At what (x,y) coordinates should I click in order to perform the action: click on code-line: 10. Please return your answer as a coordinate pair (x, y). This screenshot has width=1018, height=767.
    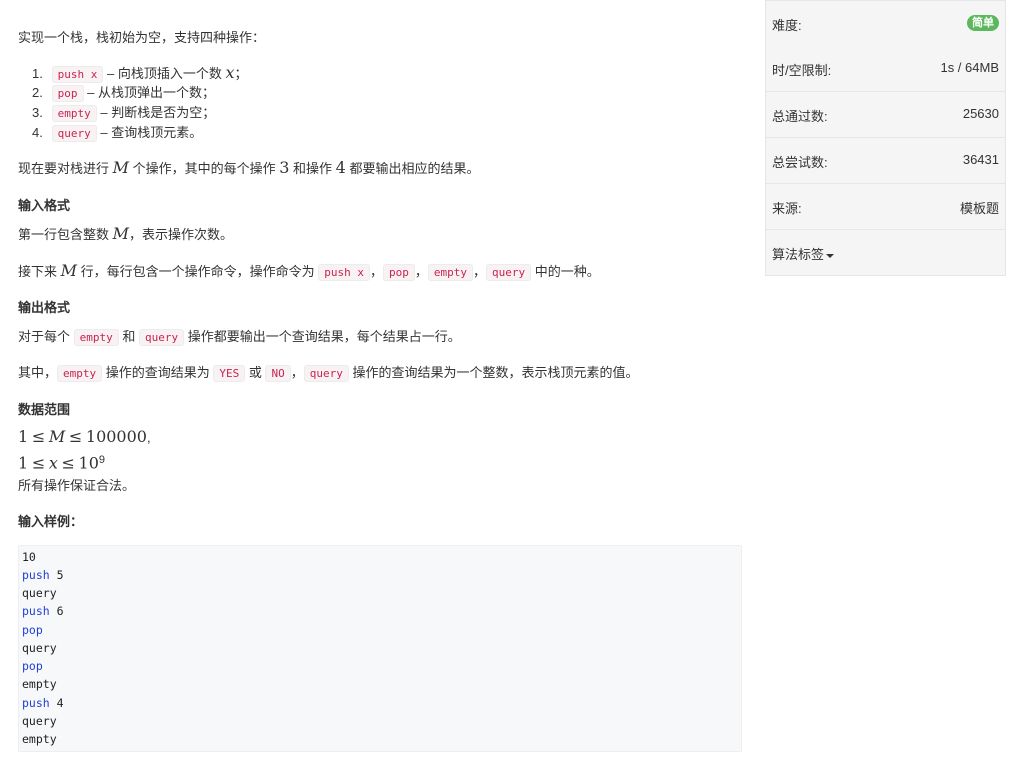
    Looking at the image, I should click on (29, 557).